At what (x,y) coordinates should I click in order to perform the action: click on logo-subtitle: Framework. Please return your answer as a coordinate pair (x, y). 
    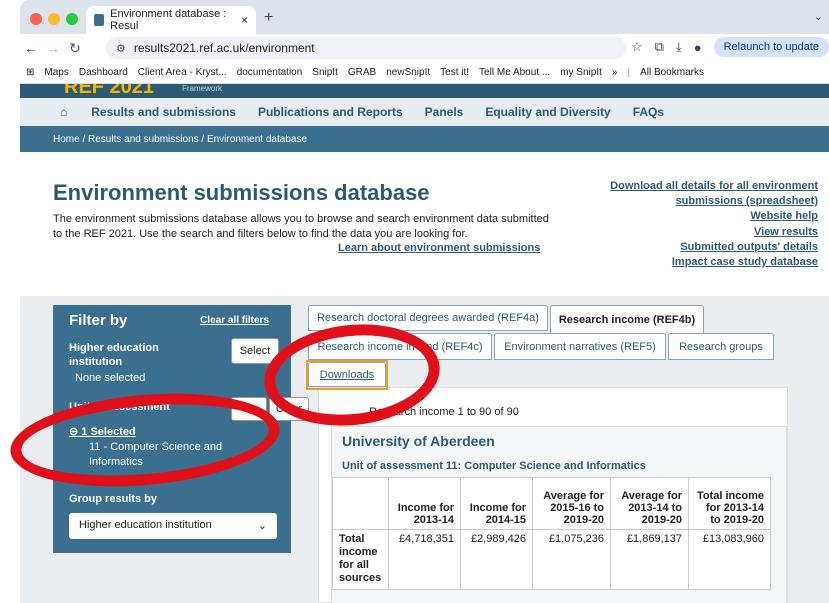
    Looking at the image, I should click on (202, 88).